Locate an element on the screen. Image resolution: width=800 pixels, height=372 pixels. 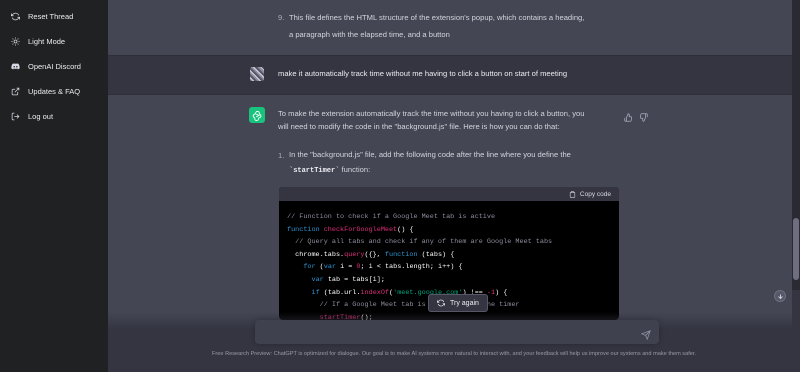
chatgpt-logo-icon is located at coordinates (257, 115).